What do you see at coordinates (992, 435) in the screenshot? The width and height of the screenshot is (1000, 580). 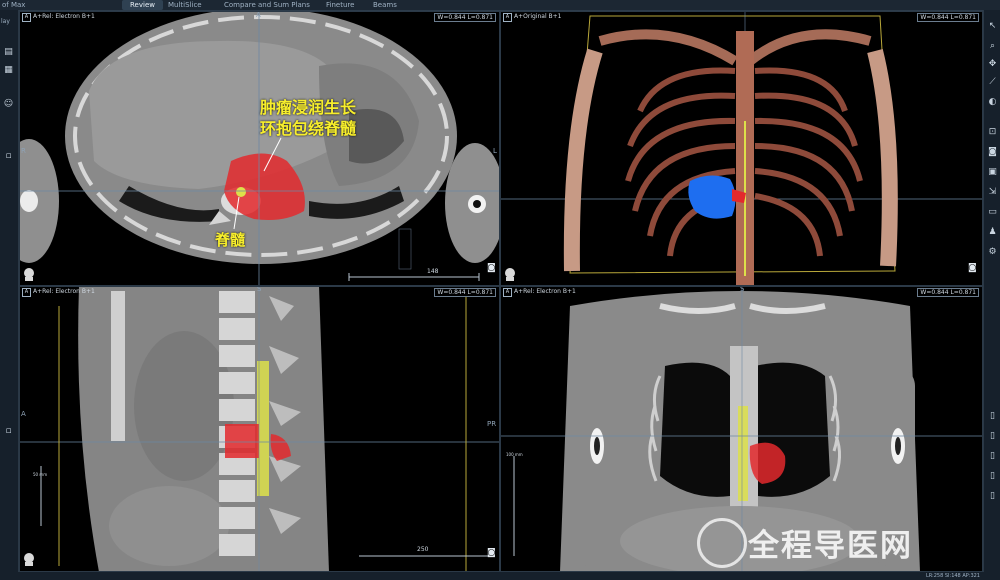 I see `document-active-icon: ▯` at bounding box center [992, 435].